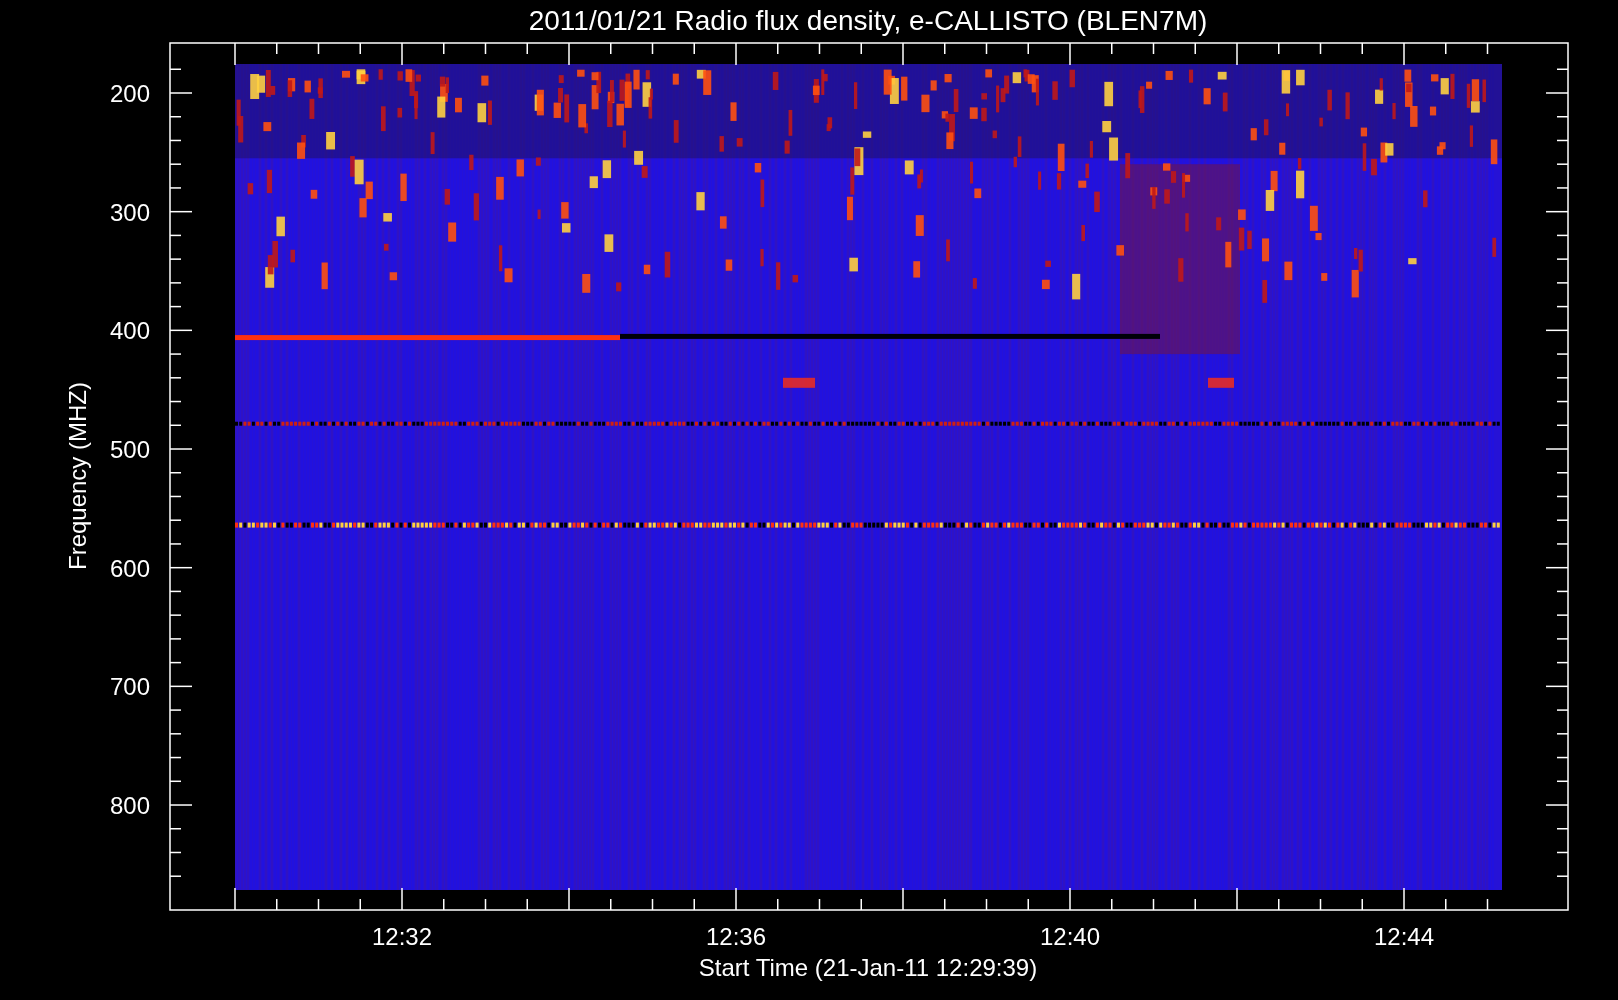 The image size is (1618, 1000). I want to click on axis-title: Frequency (MHZ), so click(77, 476).